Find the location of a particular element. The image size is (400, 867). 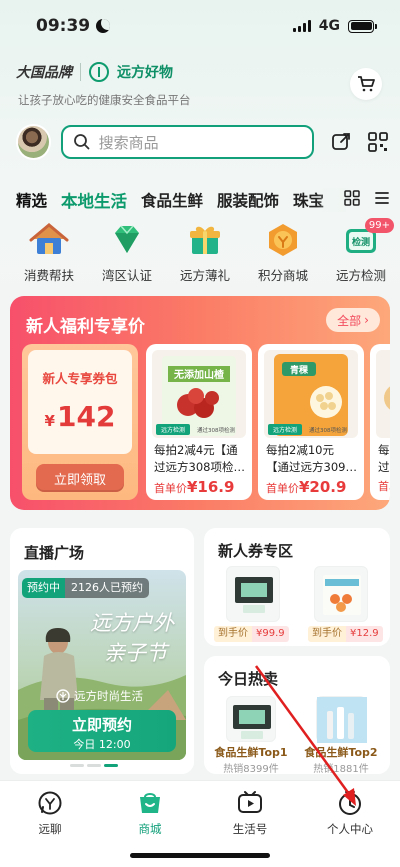

coupon-zone-price-tag: 到手价 ¥12.9 is located at coordinates (345, 634).